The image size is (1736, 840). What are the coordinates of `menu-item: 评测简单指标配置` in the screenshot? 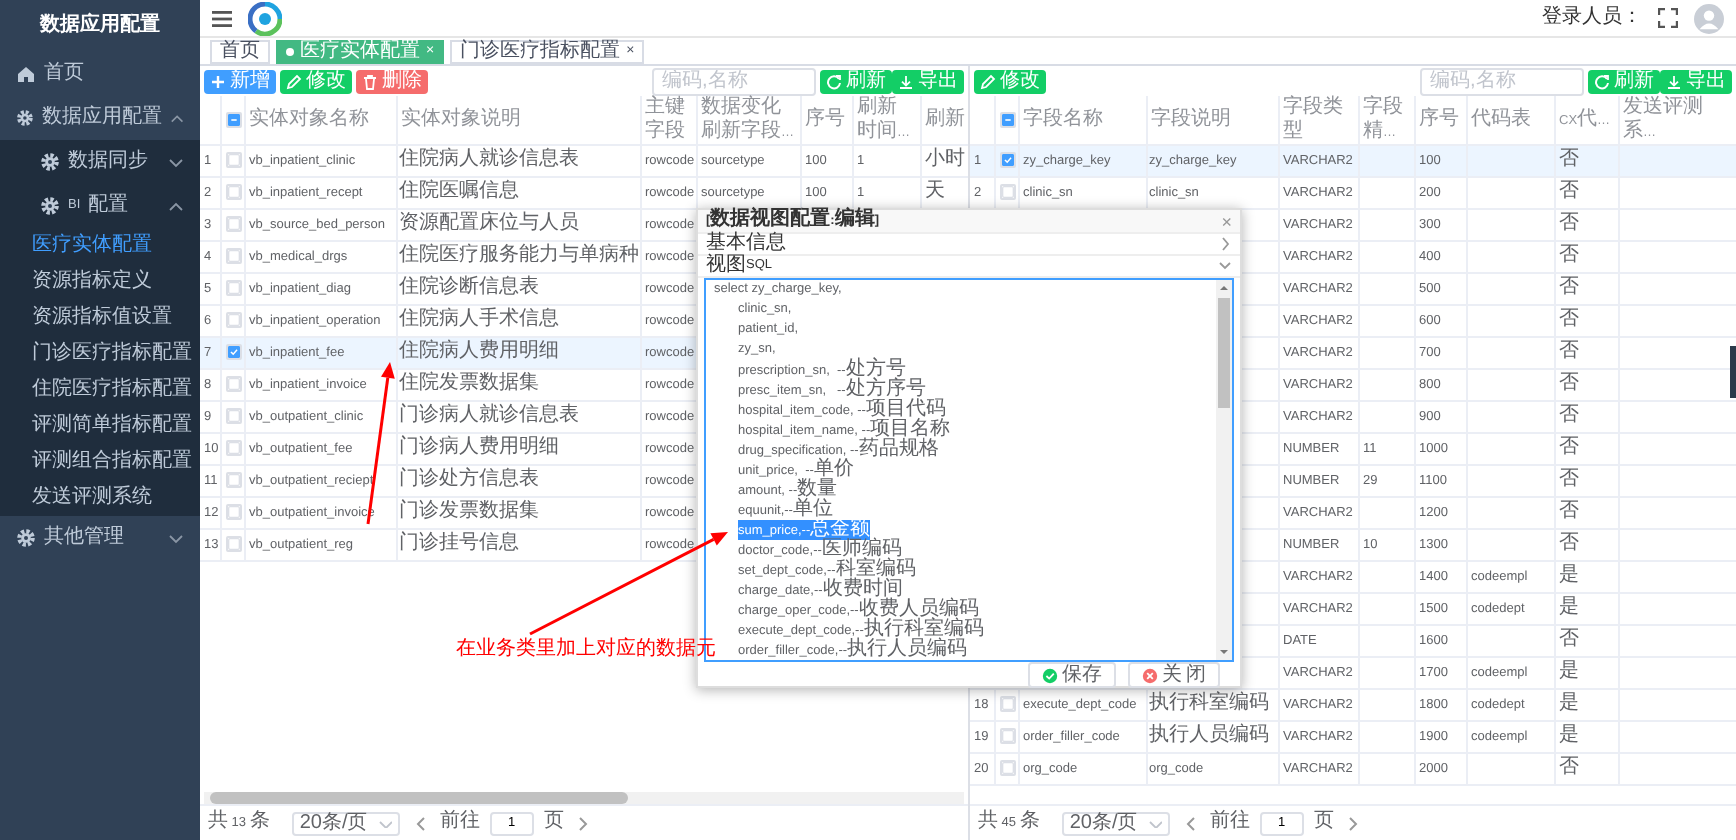 It's located at (100, 426).